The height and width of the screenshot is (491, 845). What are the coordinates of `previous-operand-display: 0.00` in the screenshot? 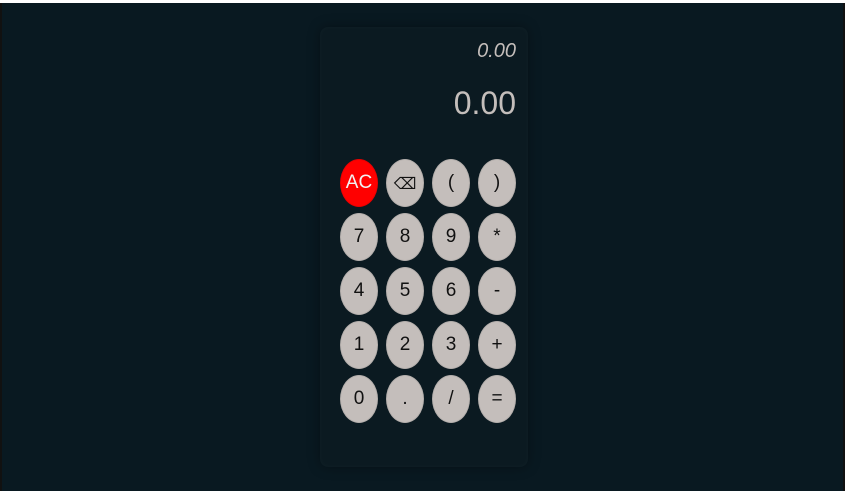 It's located at (496, 51).